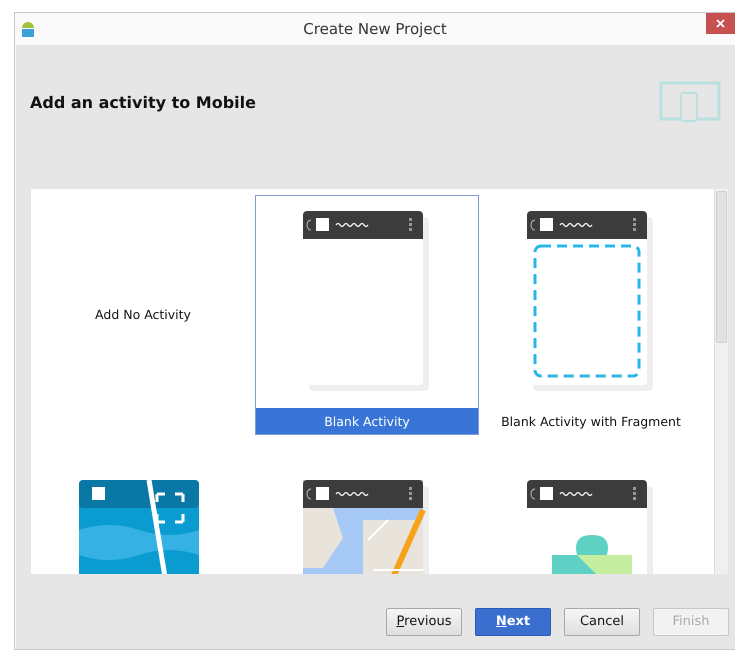  I want to click on scrollbar, so click(721, 381).